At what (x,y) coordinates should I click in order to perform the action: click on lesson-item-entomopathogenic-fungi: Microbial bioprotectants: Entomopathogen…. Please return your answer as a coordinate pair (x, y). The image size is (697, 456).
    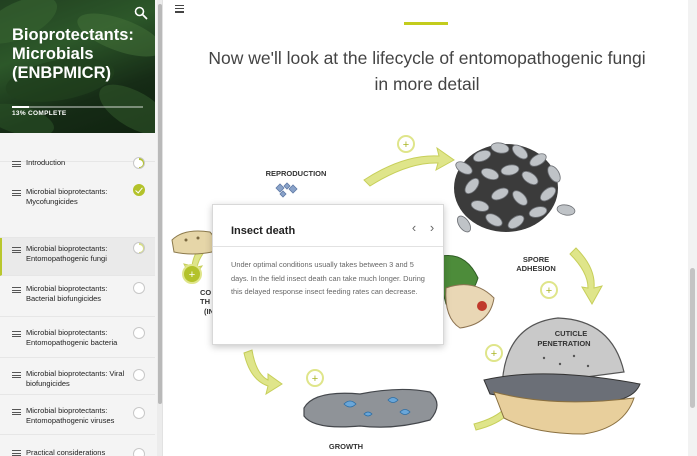
    Looking at the image, I should click on (77, 257).